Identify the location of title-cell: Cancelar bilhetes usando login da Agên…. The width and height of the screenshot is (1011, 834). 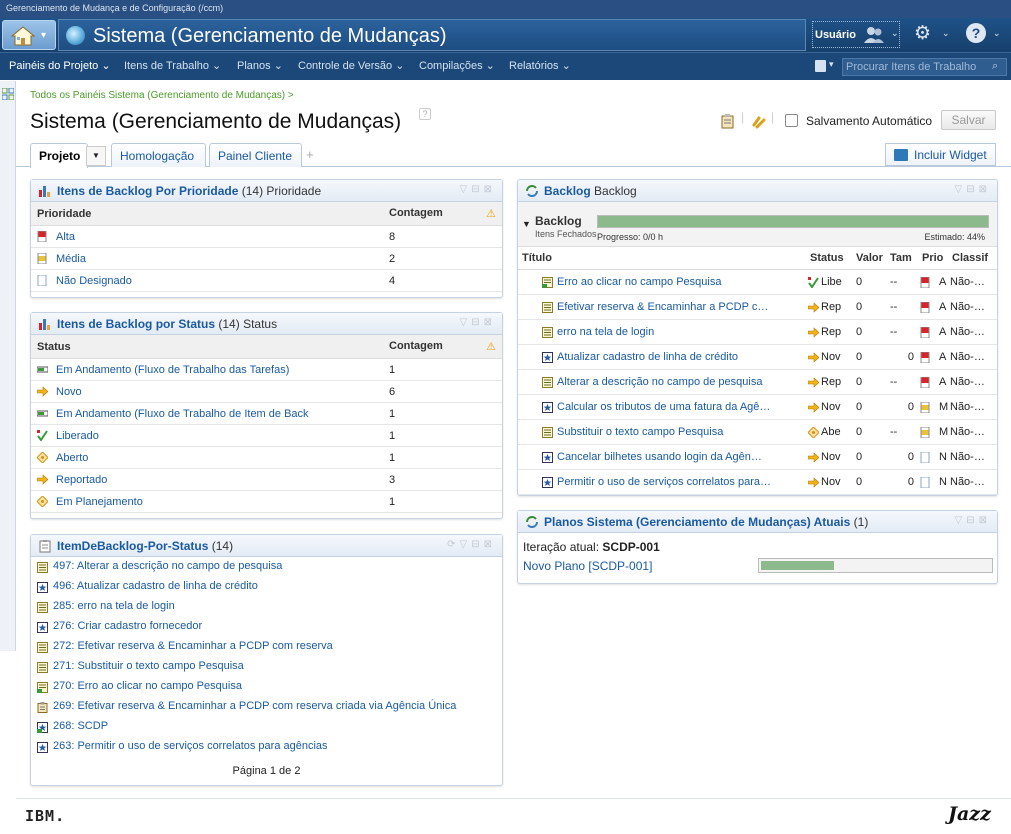
(662, 457).